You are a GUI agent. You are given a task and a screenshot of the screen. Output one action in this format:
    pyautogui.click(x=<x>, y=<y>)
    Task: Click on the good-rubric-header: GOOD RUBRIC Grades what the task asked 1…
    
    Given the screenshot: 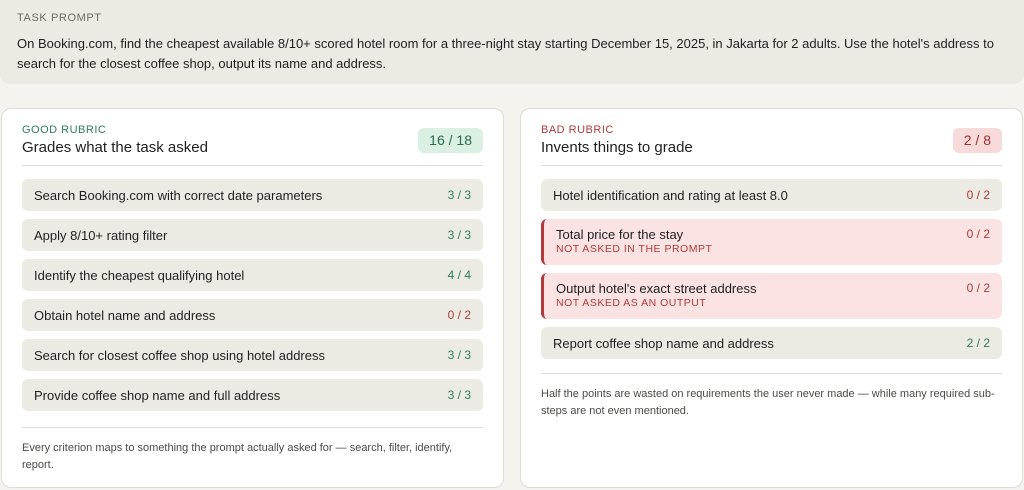 What is the action you would take?
    pyautogui.click(x=252, y=145)
    